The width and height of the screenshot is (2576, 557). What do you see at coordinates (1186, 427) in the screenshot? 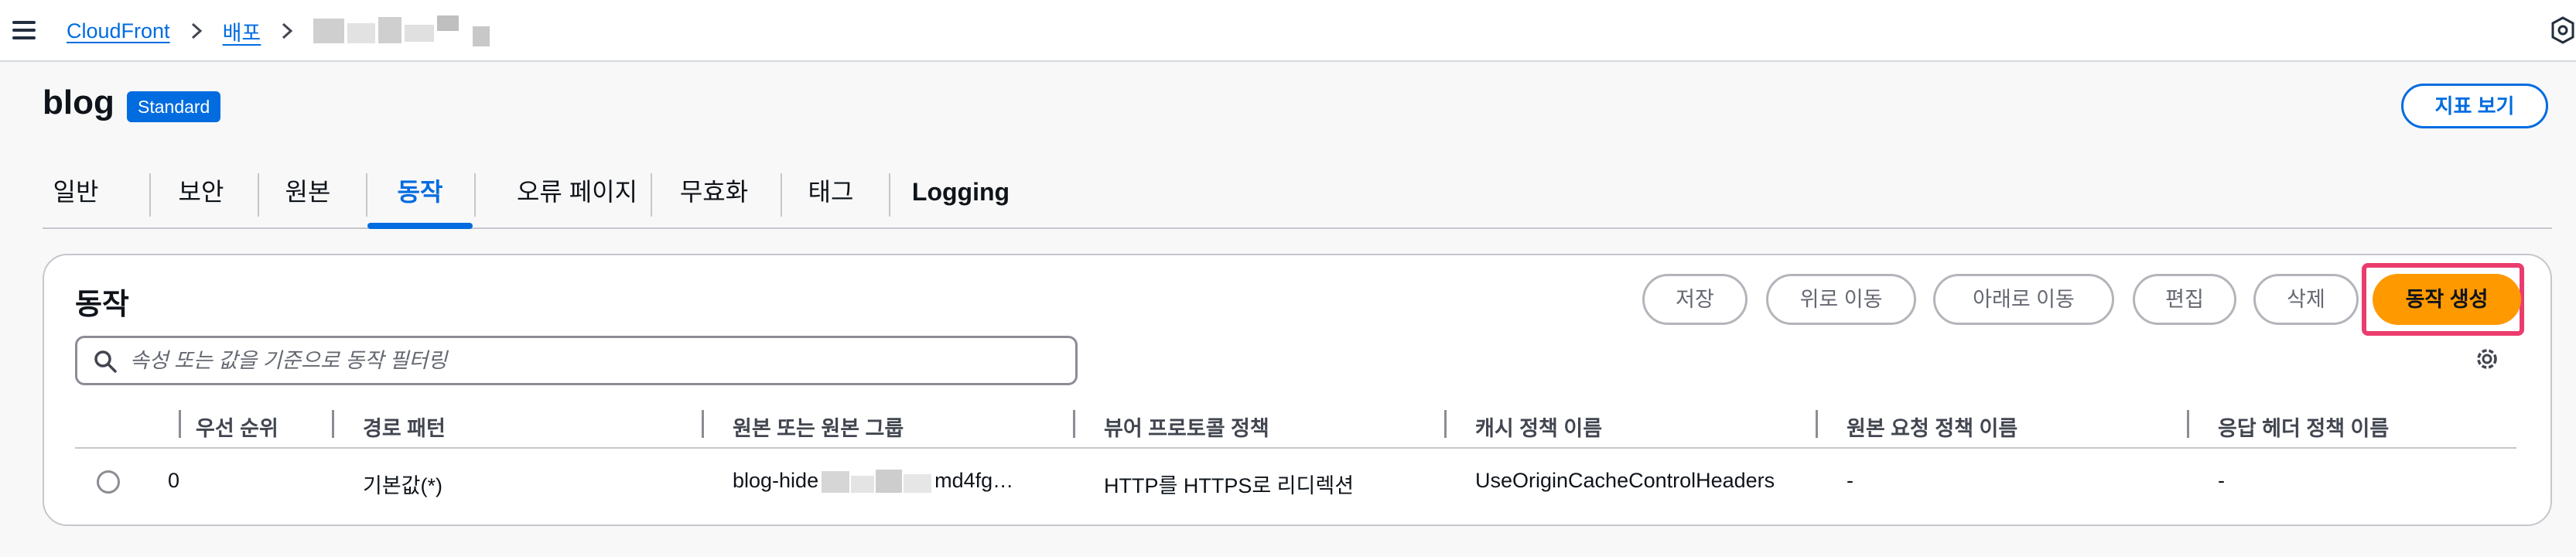
I see `column-header-viewer-protocol: 뷰어 프로토콜 정책` at bounding box center [1186, 427].